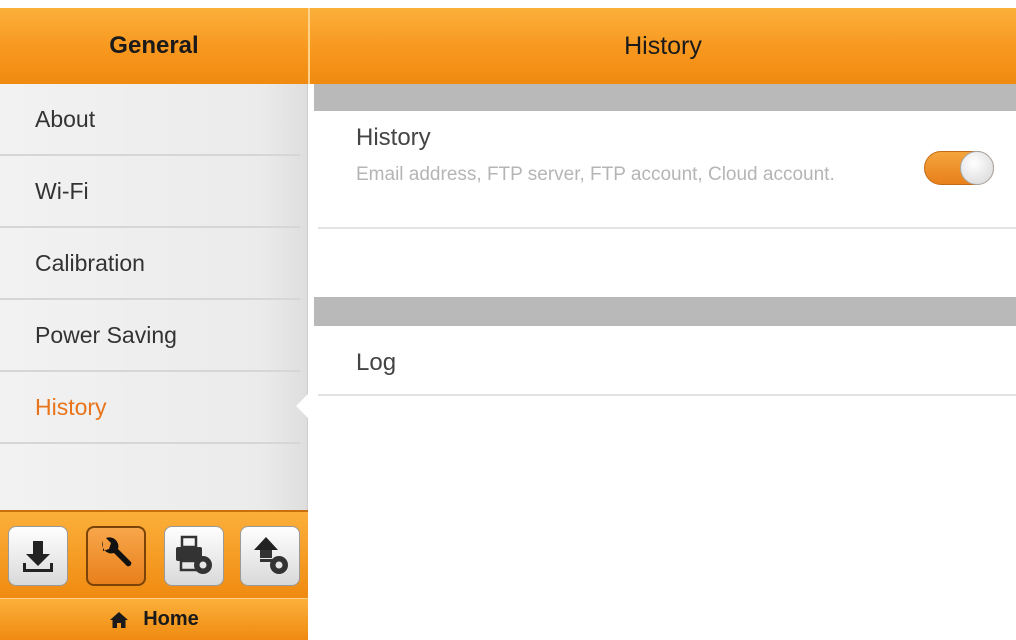  I want to click on settings-button, so click(116, 556).